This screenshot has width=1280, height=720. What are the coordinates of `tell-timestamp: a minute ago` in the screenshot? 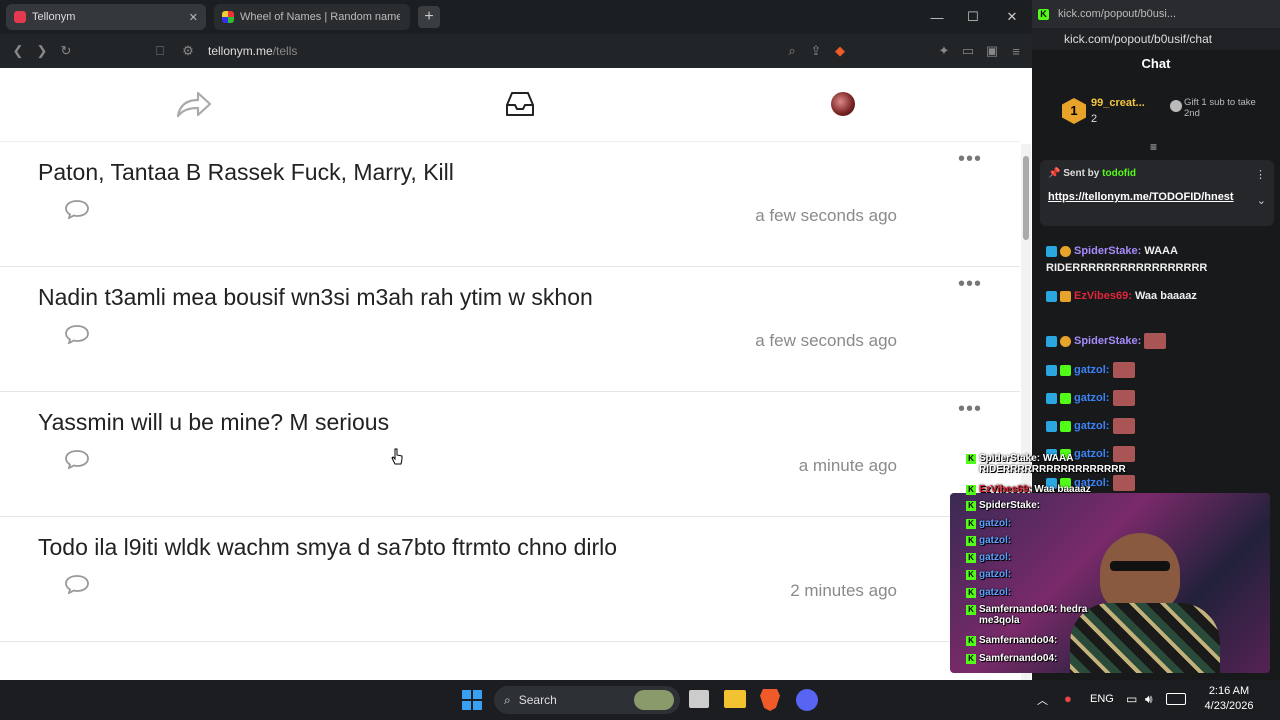 It's located at (847, 465).